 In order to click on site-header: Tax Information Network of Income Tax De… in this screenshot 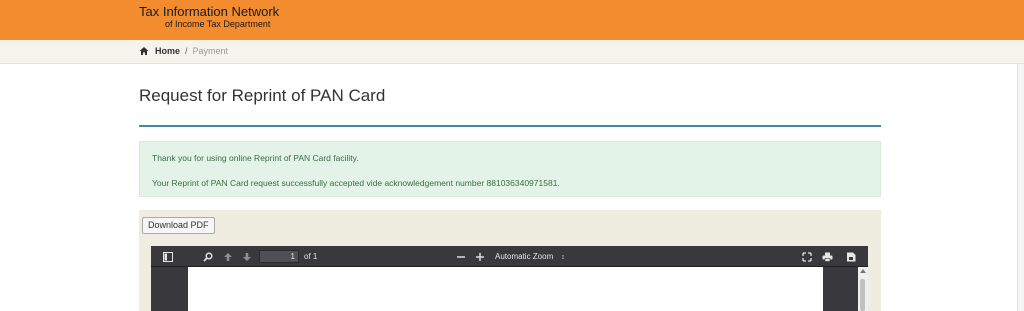, I will do `click(512, 20)`.